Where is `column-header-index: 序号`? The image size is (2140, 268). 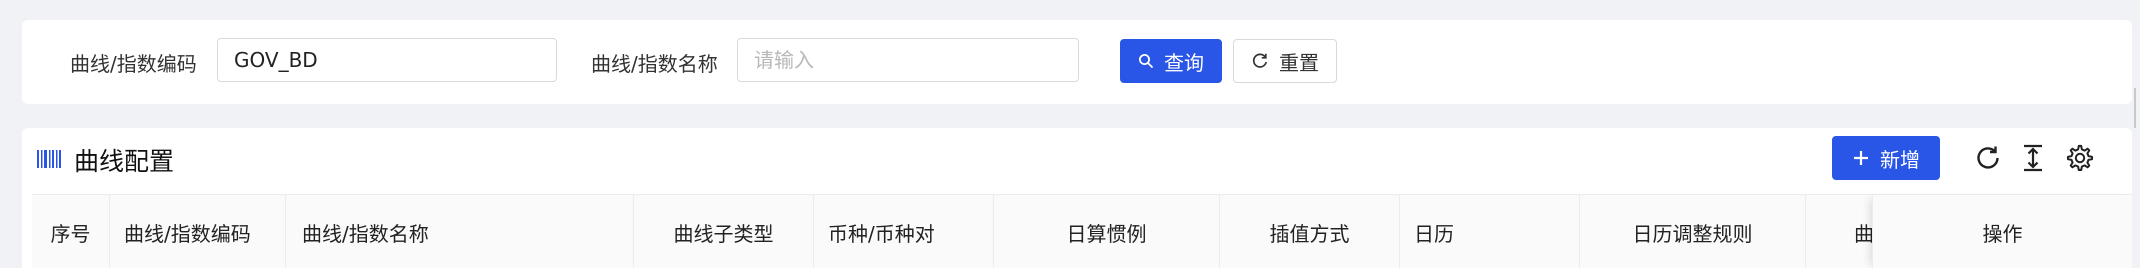 column-header-index: 序号 is located at coordinates (71, 231).